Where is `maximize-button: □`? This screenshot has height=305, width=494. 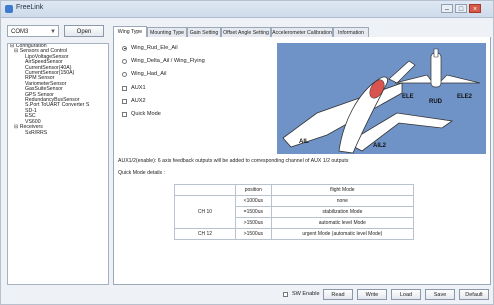
maximize-button: □ is located at coordinates (461, 8).